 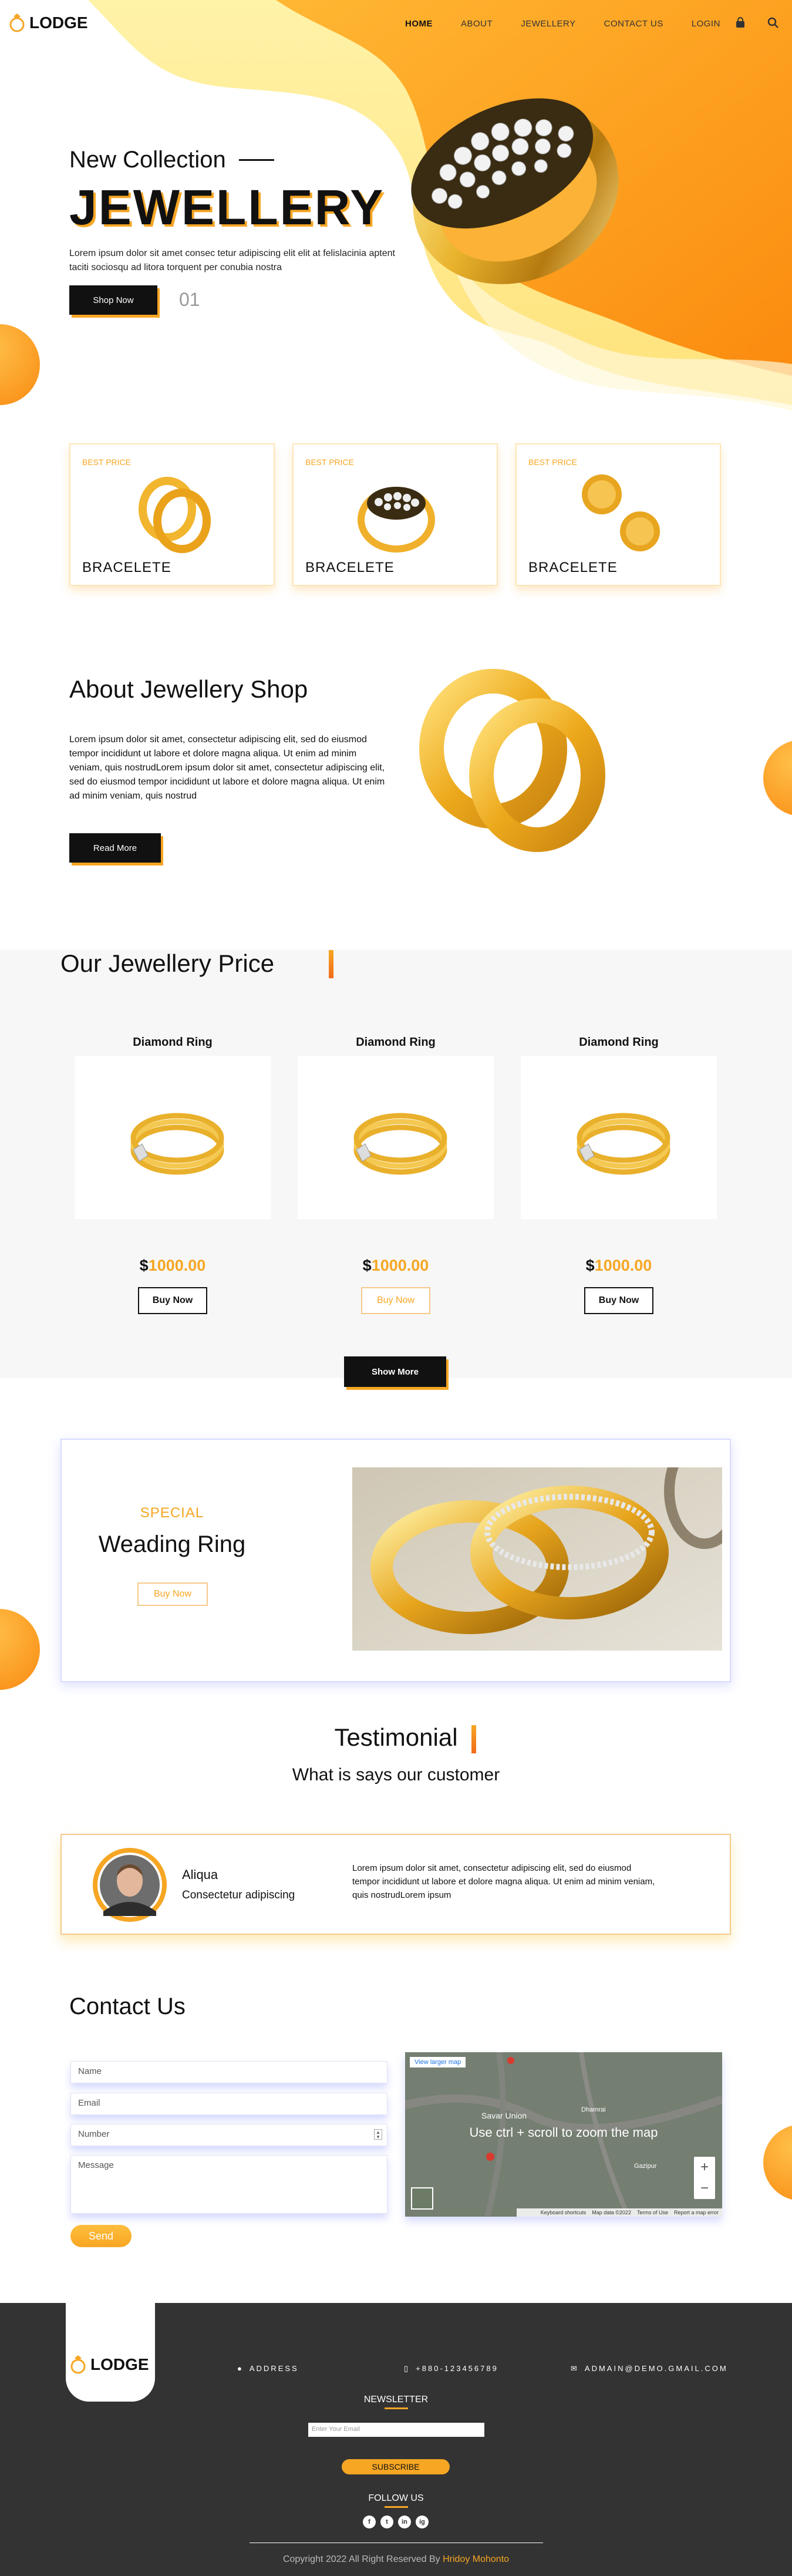 I want to click on hero-subtitle: New Collection, so click(x=171, y=160).